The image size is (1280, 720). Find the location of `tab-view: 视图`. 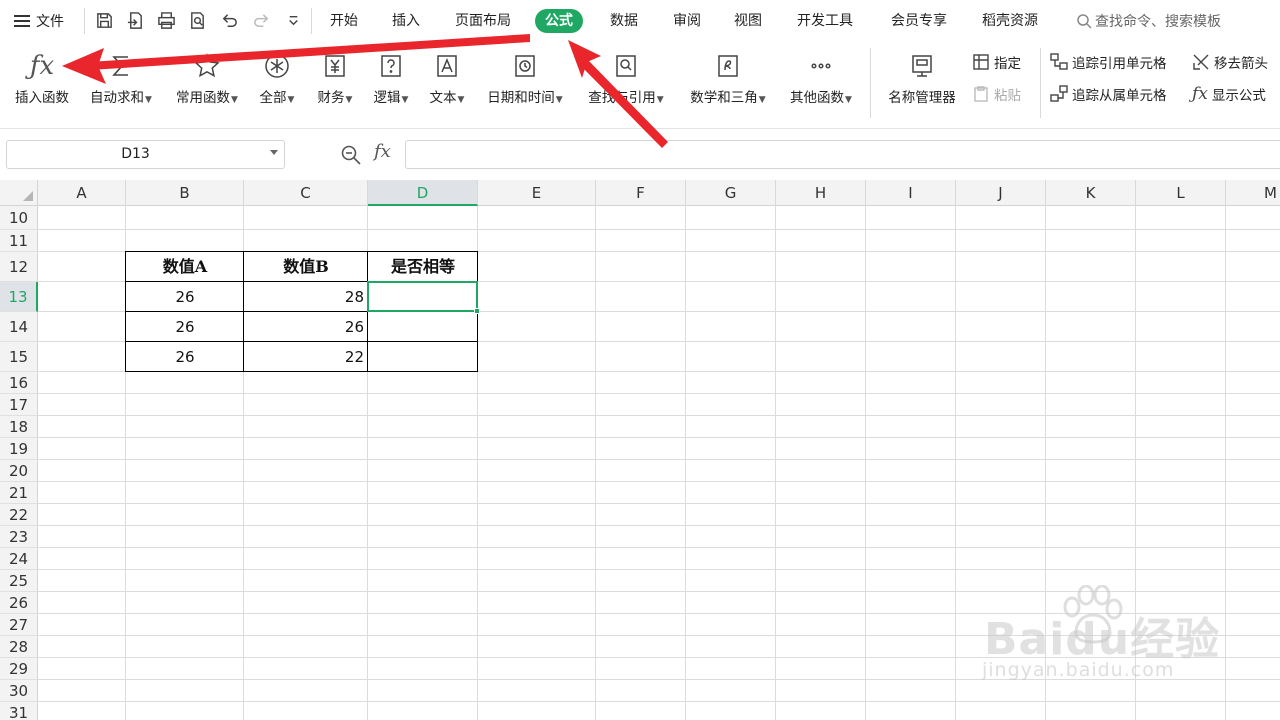

tab-view: 视图 is located at coordinates (748, 21).